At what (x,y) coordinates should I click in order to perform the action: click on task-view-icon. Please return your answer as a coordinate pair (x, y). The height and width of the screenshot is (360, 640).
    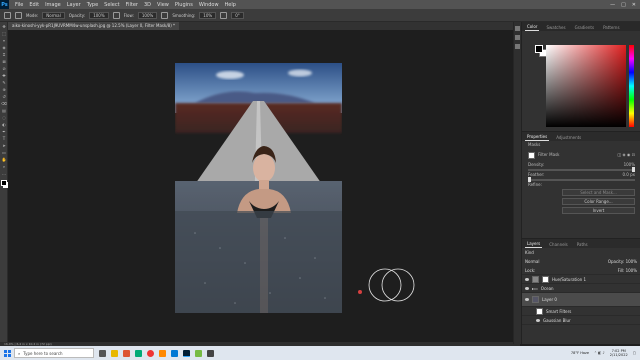
    Looking at the image, I should click on (102, 353).